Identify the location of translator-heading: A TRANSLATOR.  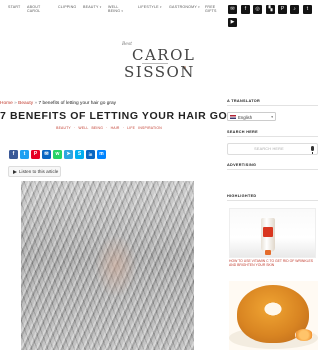
(244, 101).